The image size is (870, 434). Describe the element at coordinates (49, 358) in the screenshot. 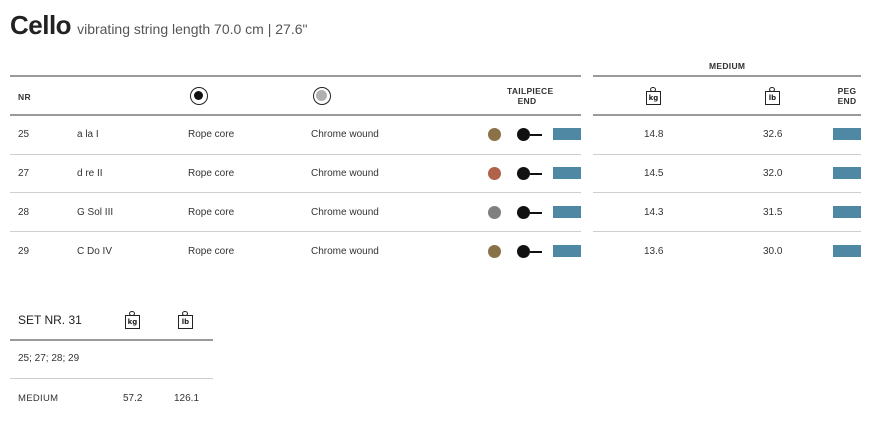

I see `set-strings: 25; 27; 28; 29` at that location.